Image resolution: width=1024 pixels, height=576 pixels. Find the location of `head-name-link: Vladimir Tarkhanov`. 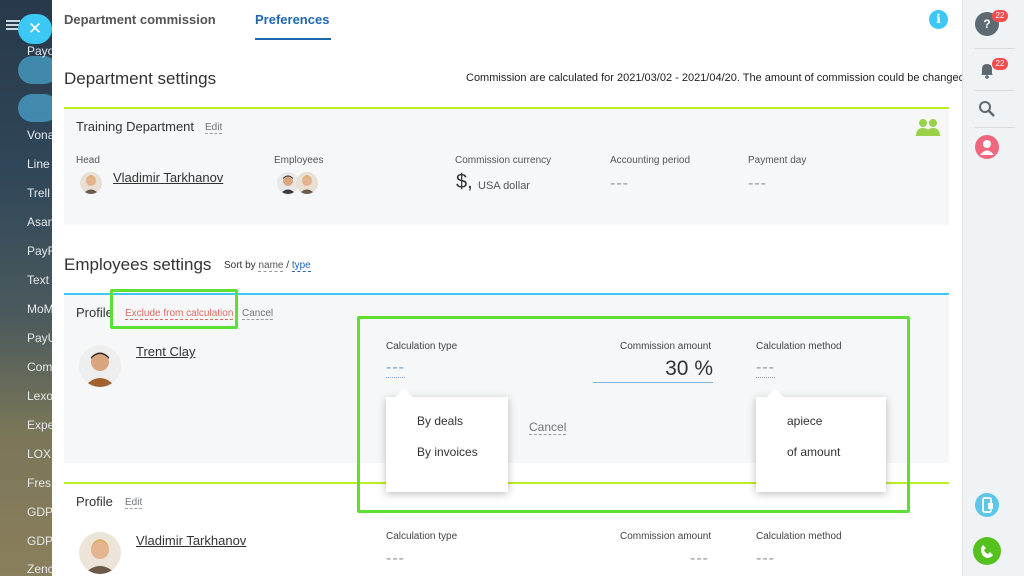

head-name-link: Vladimir Tarkhanov is located at coordinates (168, 177).